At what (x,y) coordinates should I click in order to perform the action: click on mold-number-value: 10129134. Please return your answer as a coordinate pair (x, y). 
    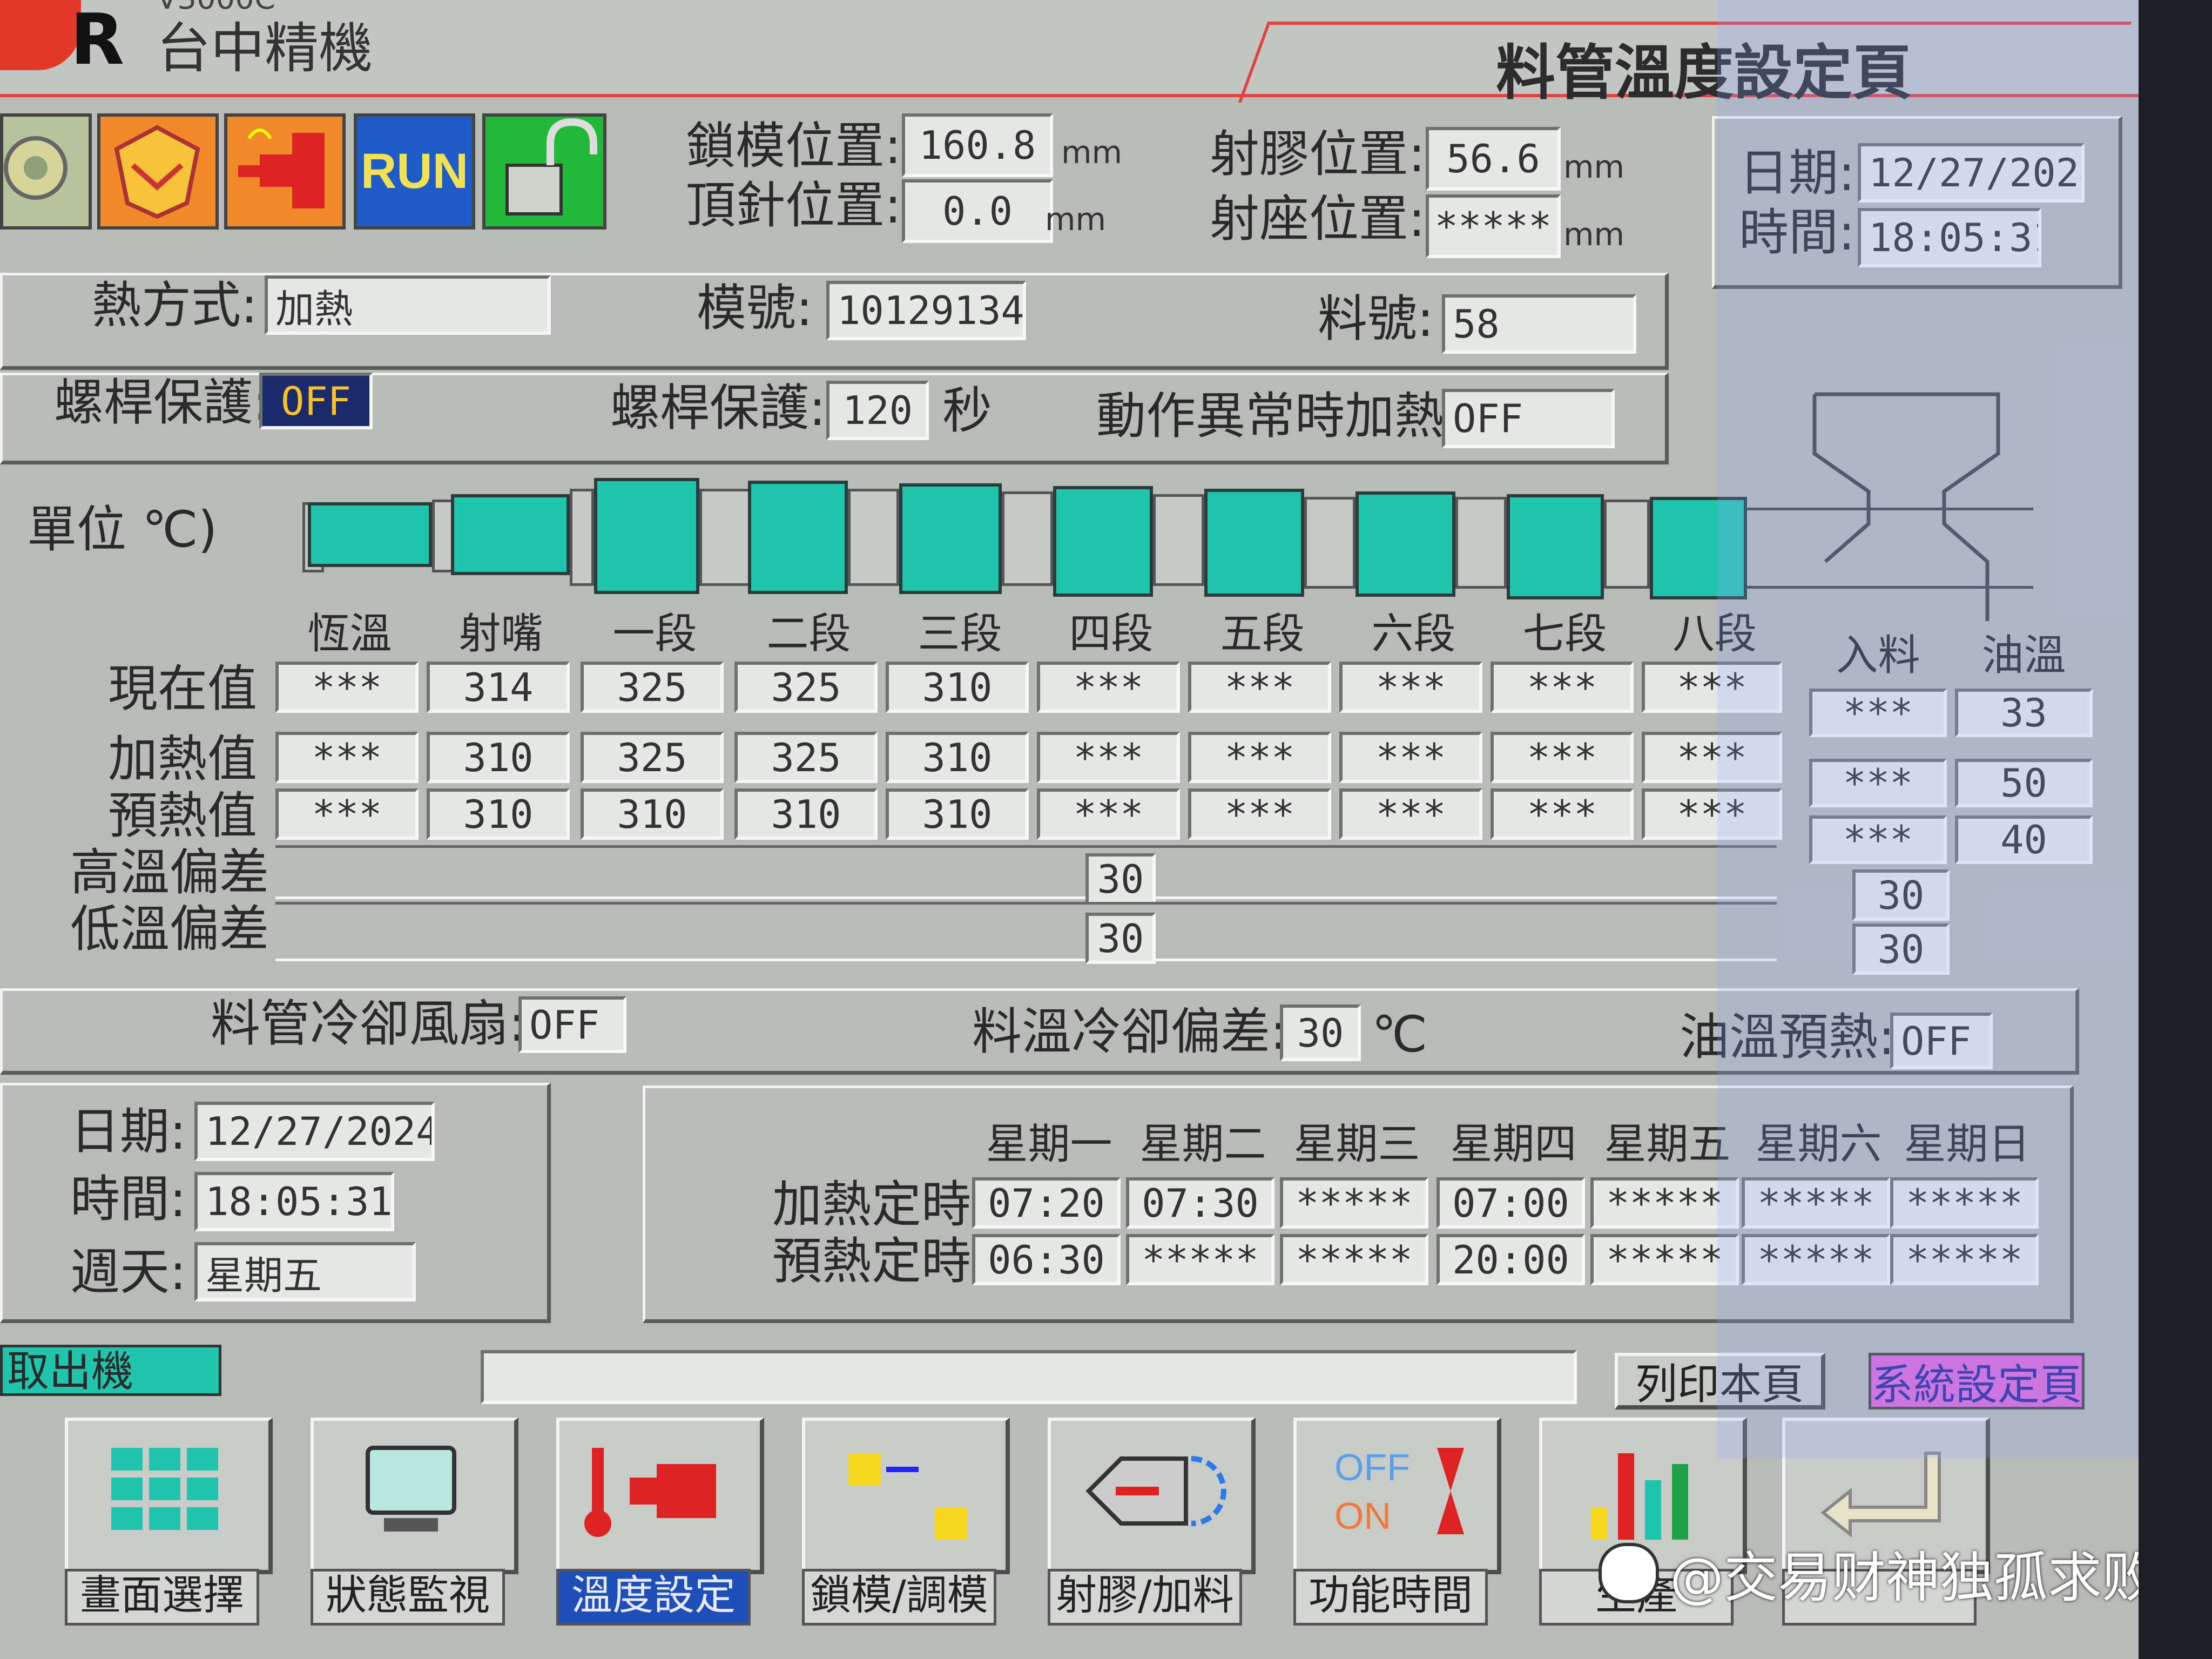
    Looking at the image, I should click on (926, 310).